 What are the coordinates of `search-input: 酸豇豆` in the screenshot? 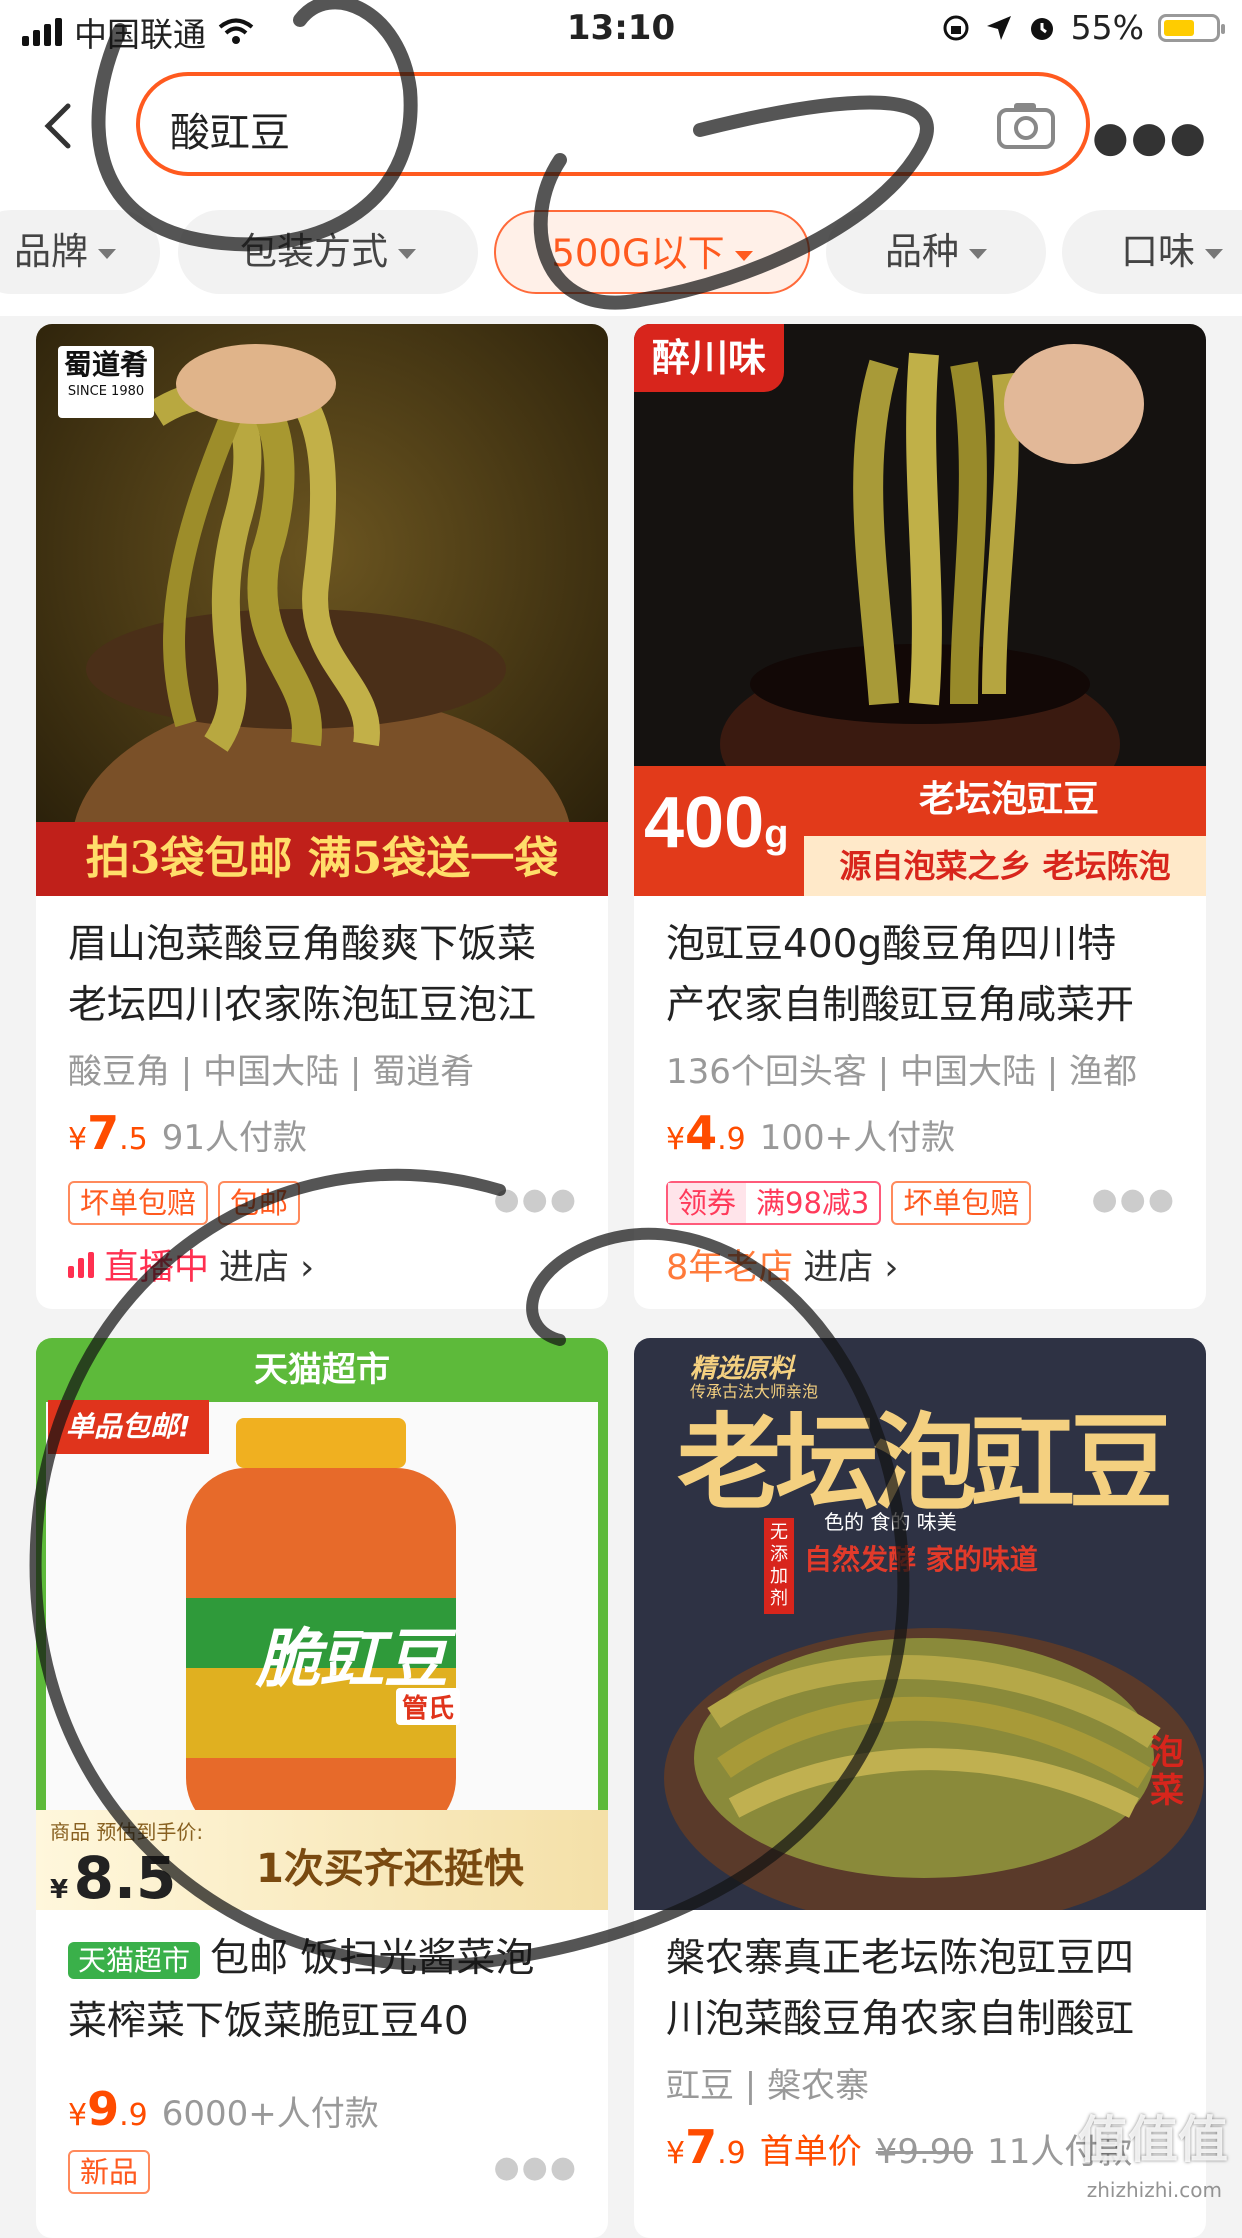 It's located at (613, 124).